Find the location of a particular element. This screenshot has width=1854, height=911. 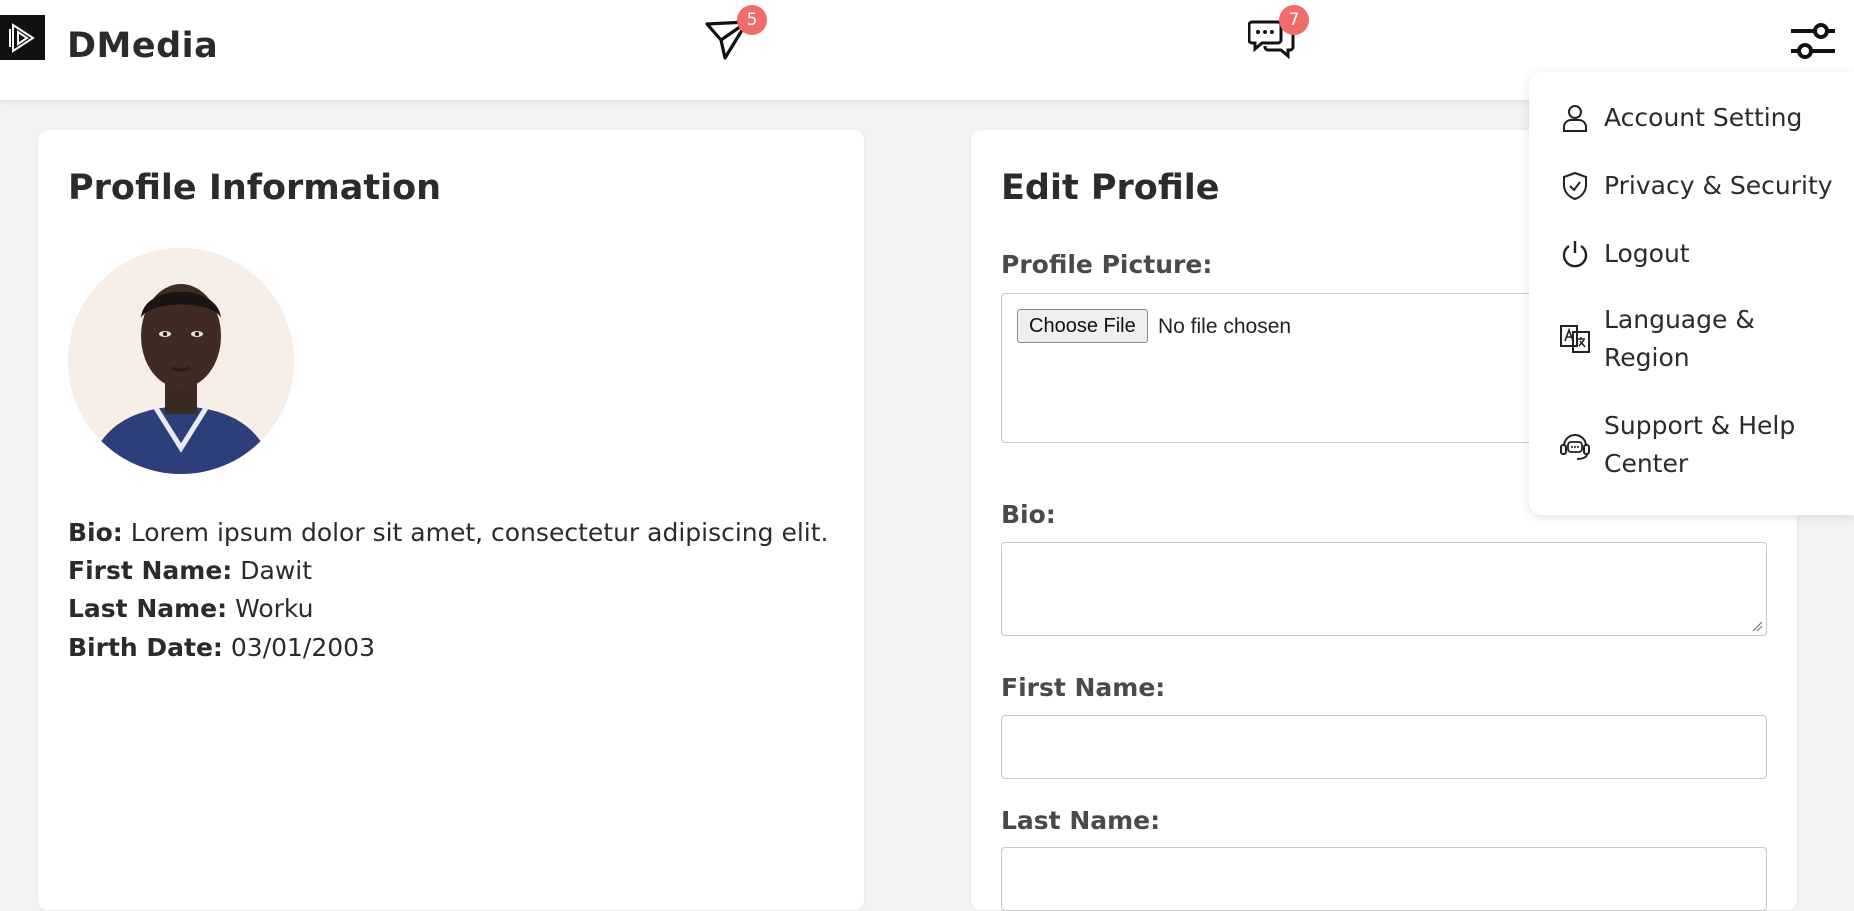

menu-label-support-help: Support & Help Center is located at coordinates (1700, 444).